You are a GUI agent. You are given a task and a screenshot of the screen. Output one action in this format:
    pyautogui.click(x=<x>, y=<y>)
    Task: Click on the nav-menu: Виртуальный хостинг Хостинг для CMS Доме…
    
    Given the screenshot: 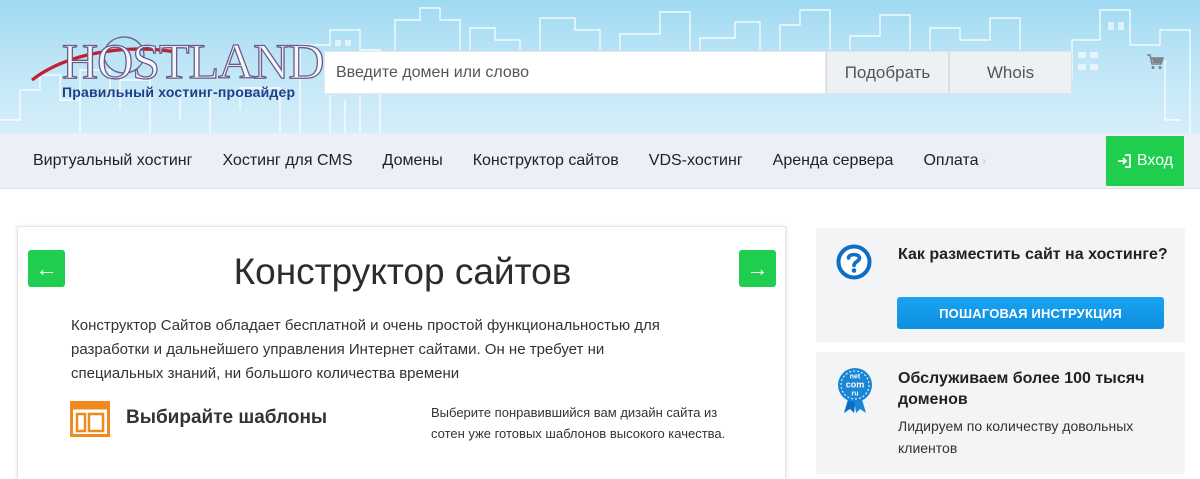 What is the action you would take?
    pyautogui.click(x=509, y=161)
    